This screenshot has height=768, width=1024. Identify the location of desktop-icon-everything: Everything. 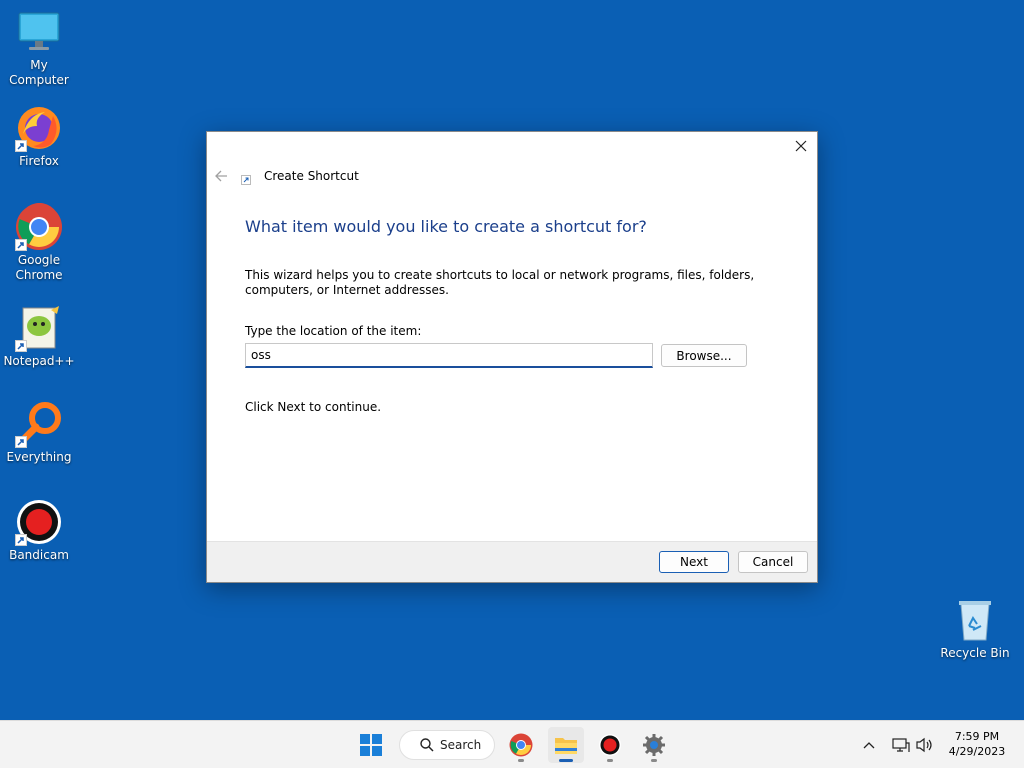
(39, 432).